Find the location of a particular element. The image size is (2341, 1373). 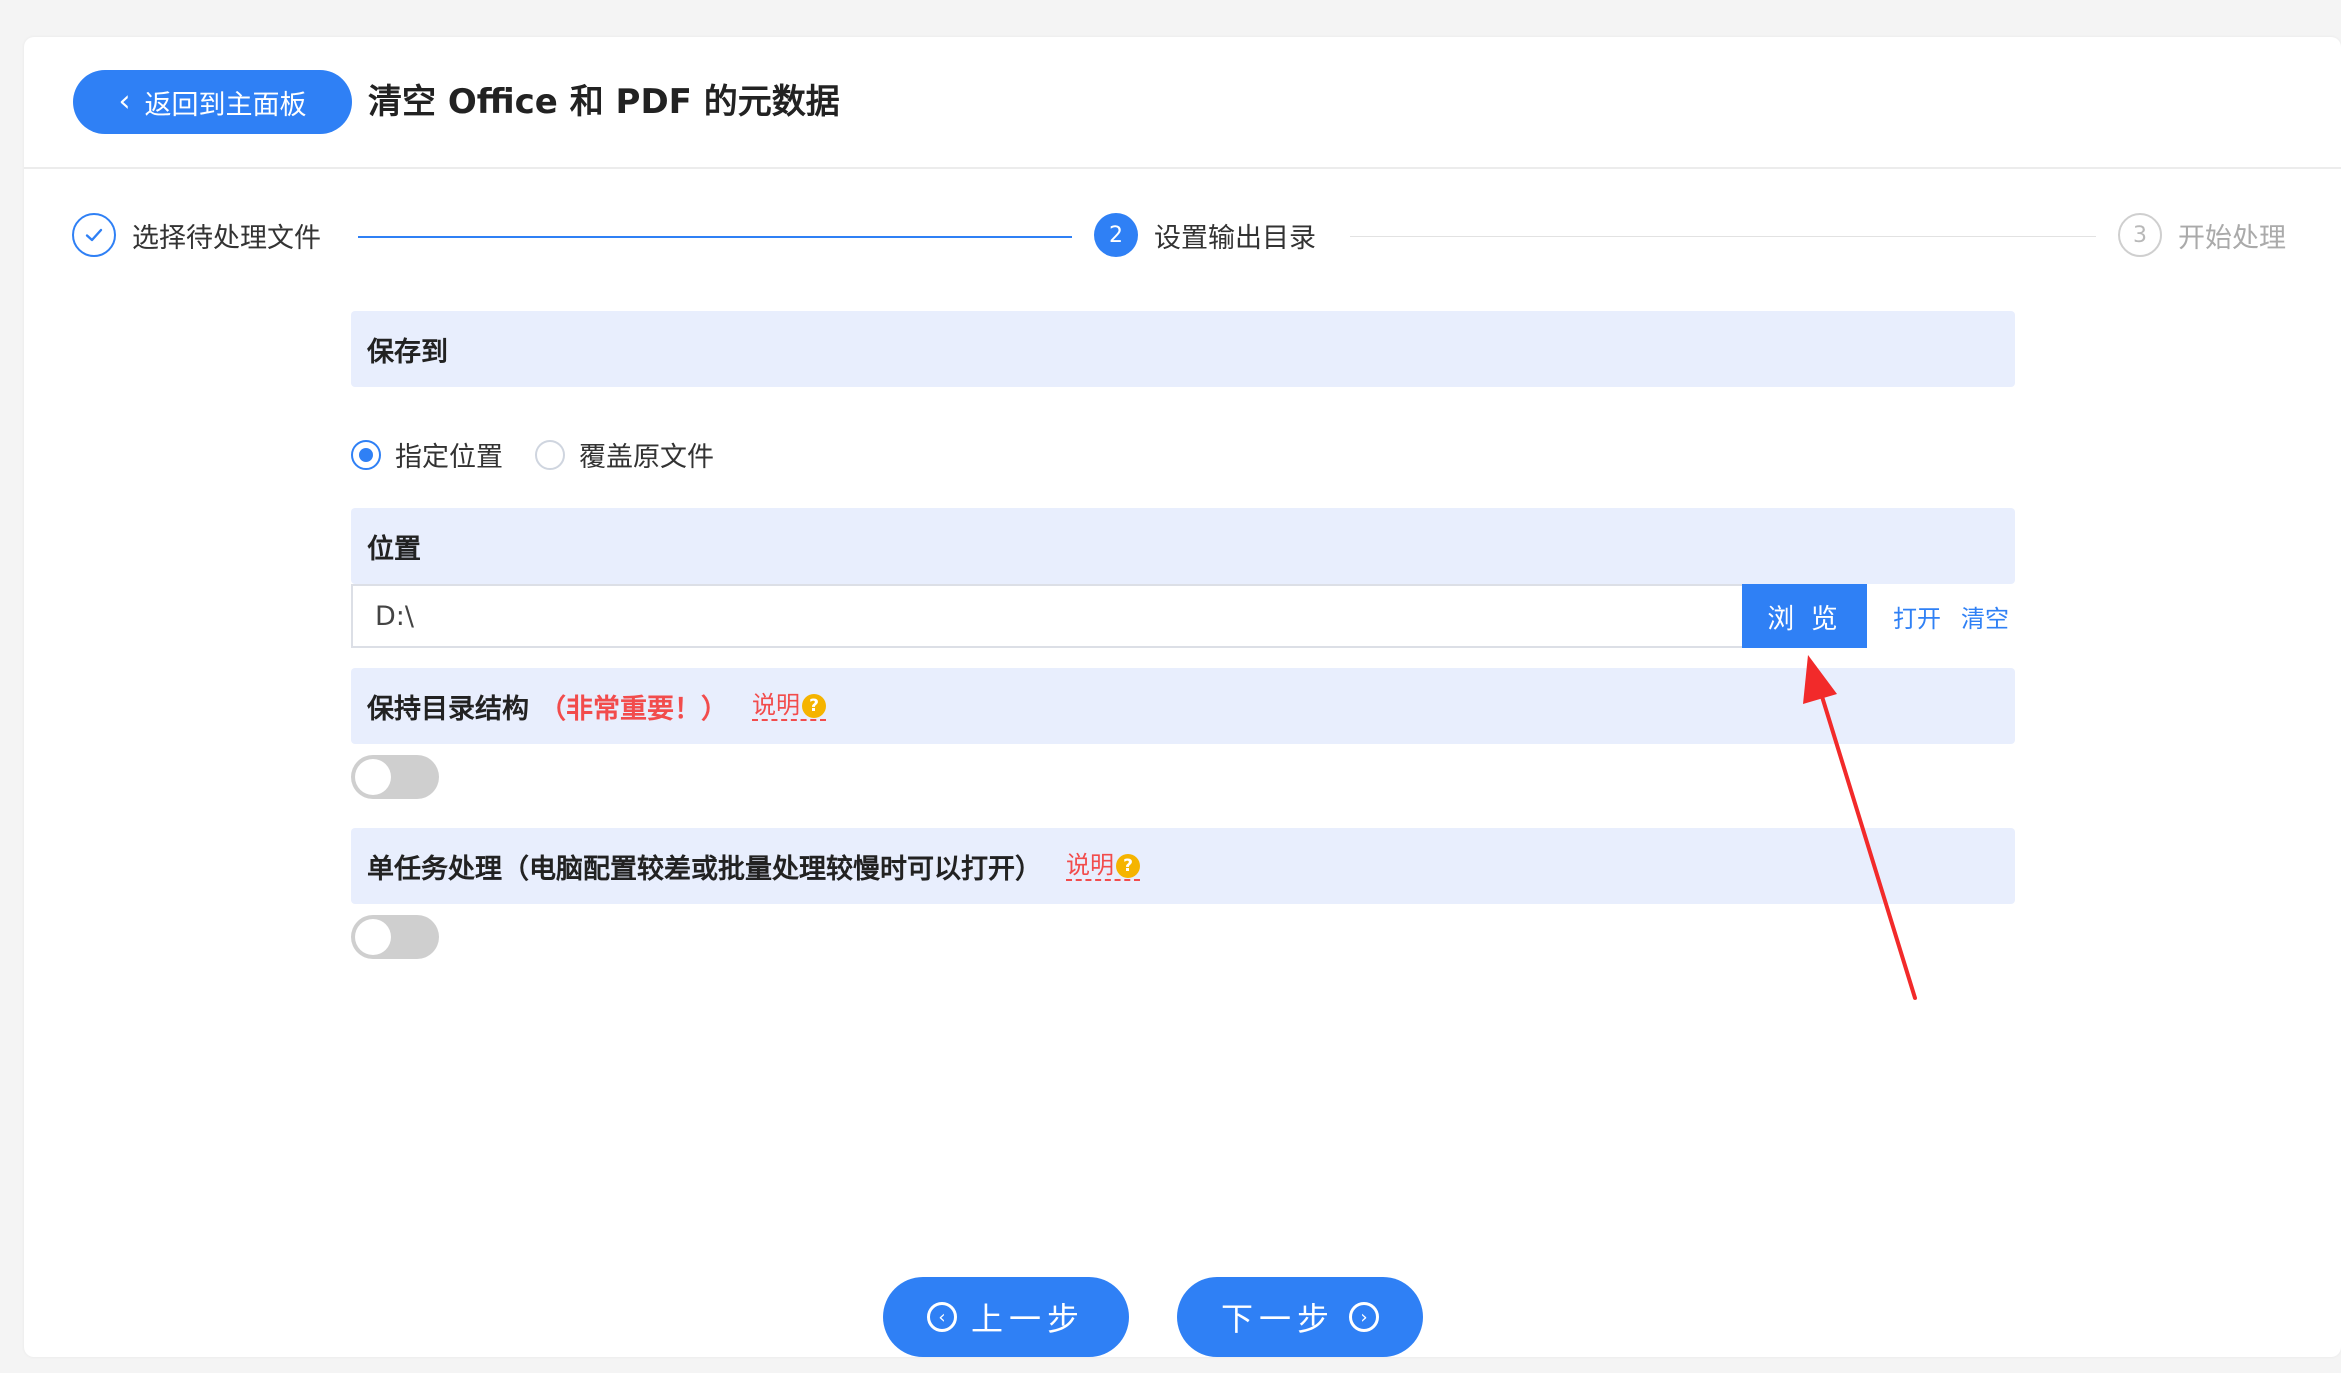

step-output-directory: 2 设置输出目录 is located at coordinates (1205, 235).